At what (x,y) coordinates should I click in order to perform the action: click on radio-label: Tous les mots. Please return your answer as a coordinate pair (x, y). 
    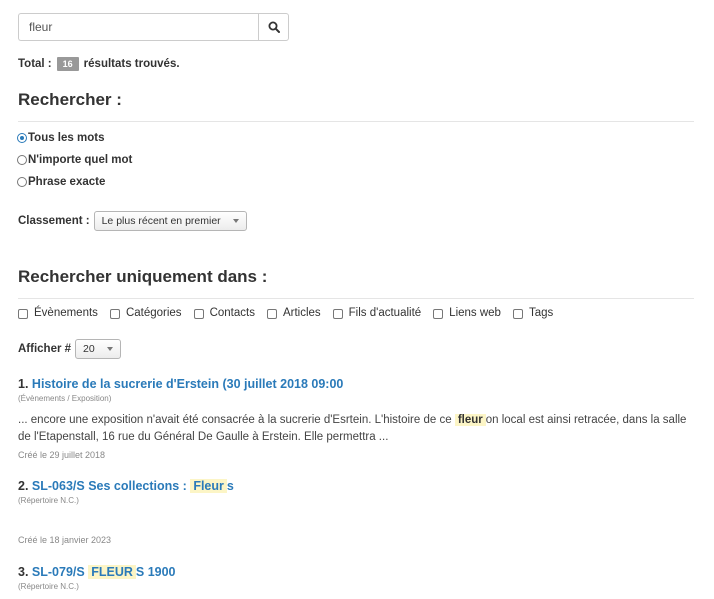
    Looking at the image, I should click on (66, 138).